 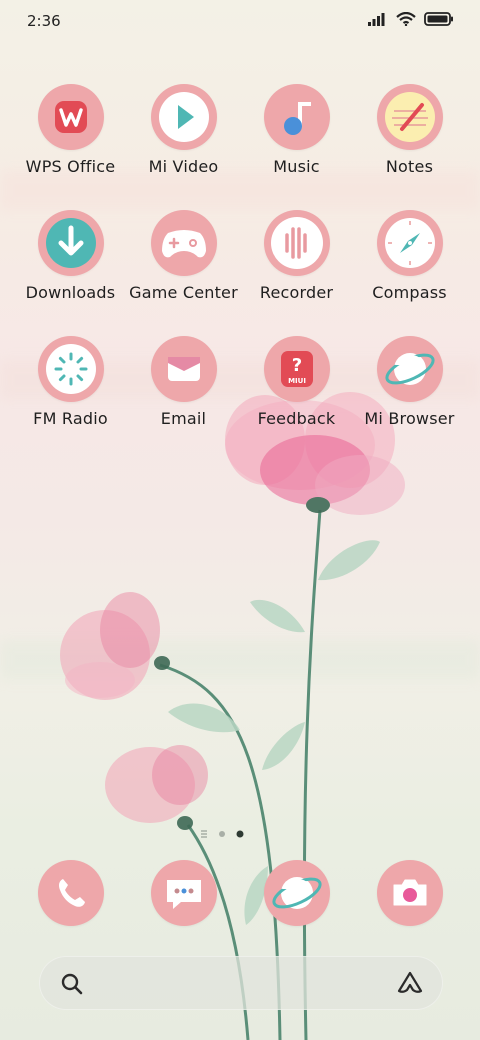 I want to click on app-label: Music, so click(x=296, y=166).